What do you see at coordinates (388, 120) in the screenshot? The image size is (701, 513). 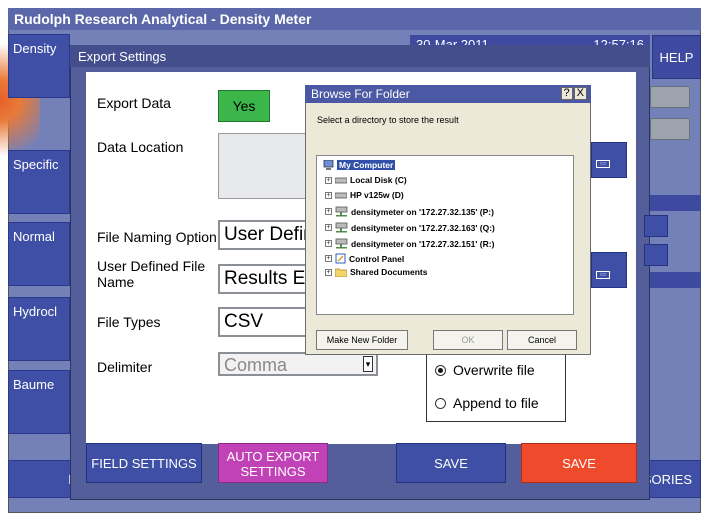 I see `browse-instruction: Select a directory to store the result` at bounding box center [388, 120].